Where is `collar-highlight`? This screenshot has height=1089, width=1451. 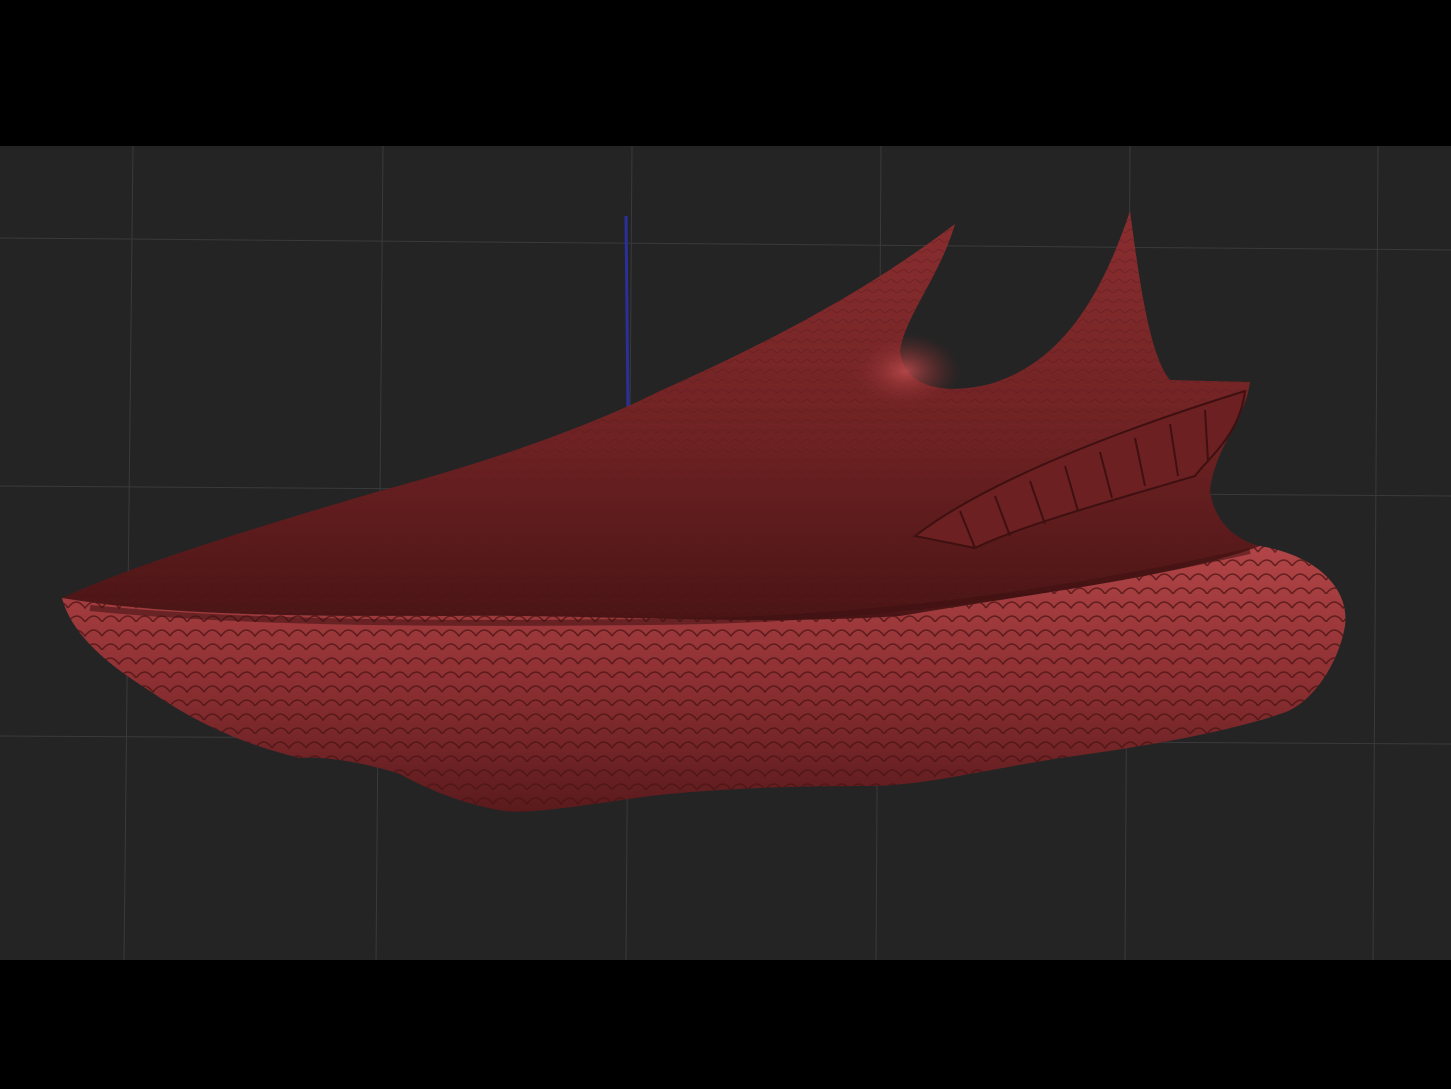 collar-highlight is located at coordinates (905, 371).